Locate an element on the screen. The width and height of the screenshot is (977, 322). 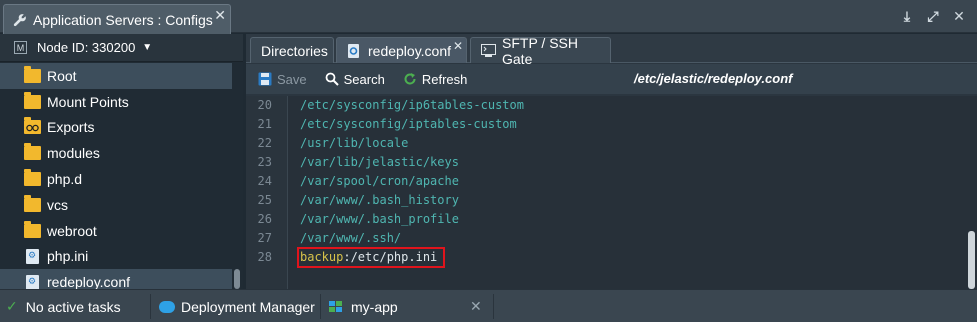
node-badge: M is located at coordinates (20, 47).